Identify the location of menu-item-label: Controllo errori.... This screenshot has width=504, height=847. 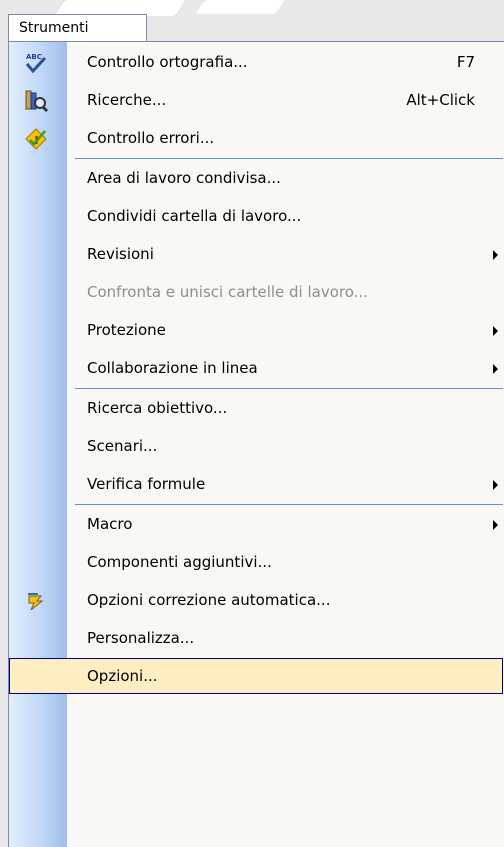
(151, 138).